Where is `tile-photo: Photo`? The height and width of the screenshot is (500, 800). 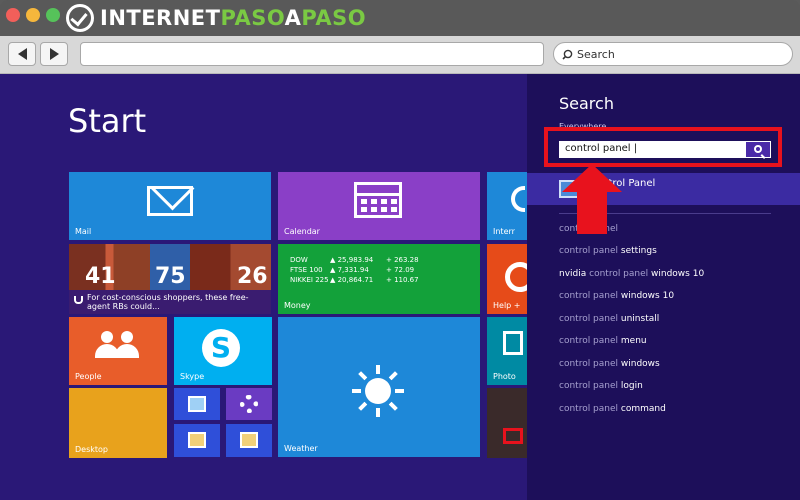
tile-photo: Photo is located at coordinates (507, 351).